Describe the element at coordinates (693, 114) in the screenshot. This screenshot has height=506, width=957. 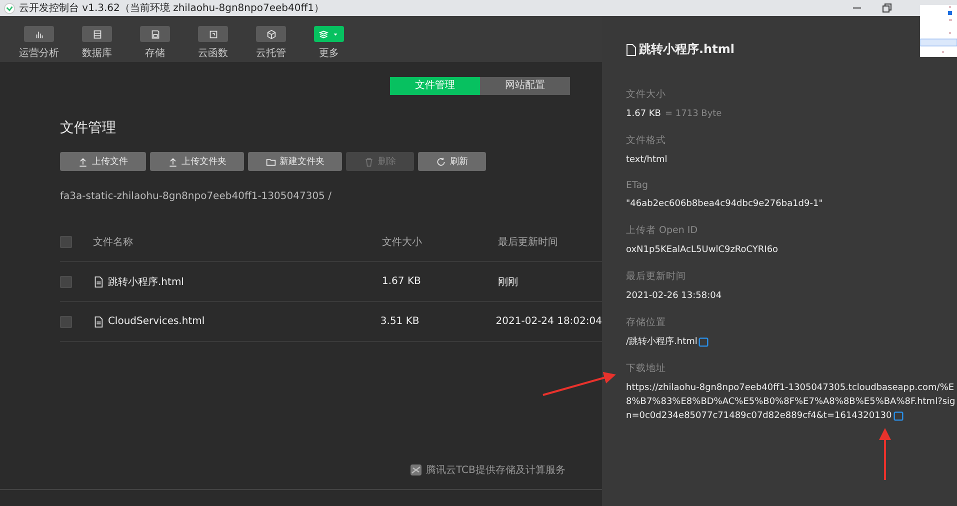
I see `size-note: = 1713 Byte` at that location.